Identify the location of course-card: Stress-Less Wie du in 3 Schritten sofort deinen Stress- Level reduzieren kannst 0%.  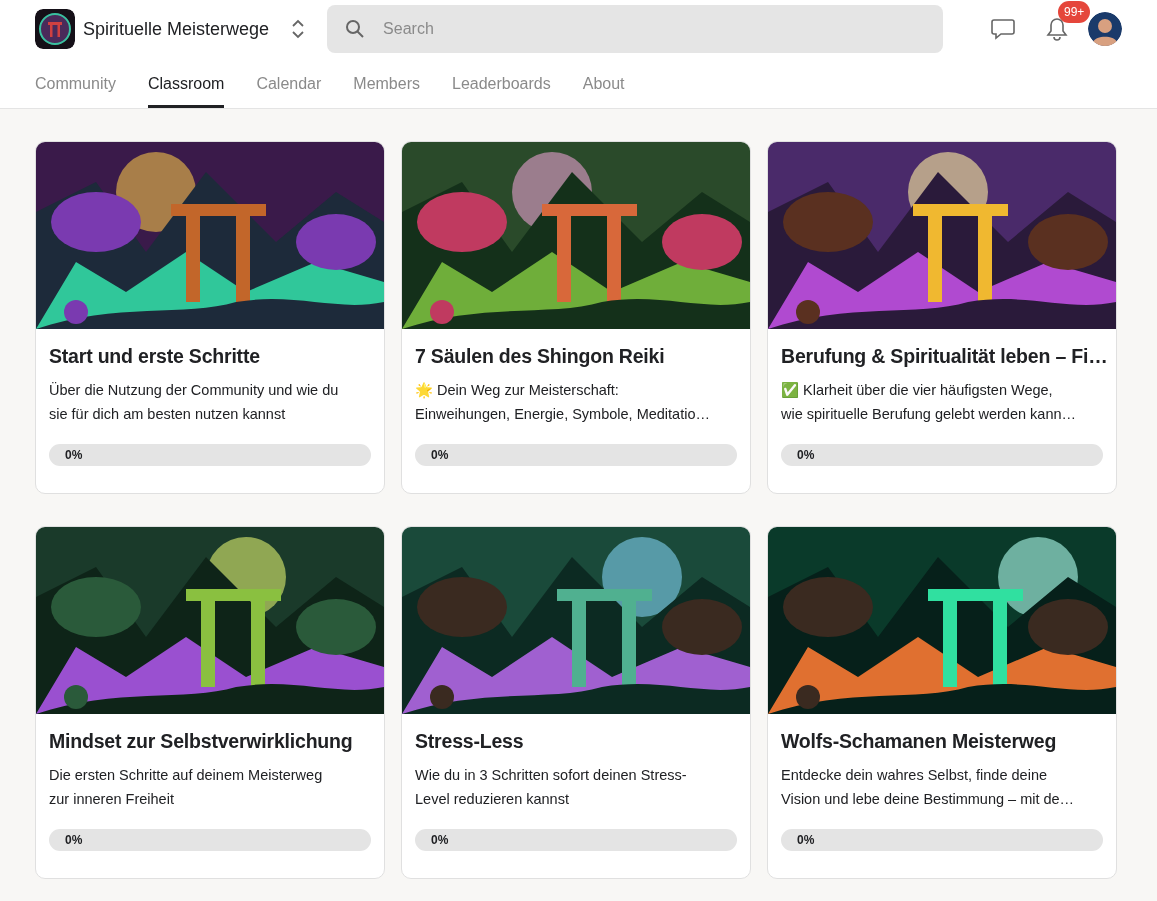
(576, 702).